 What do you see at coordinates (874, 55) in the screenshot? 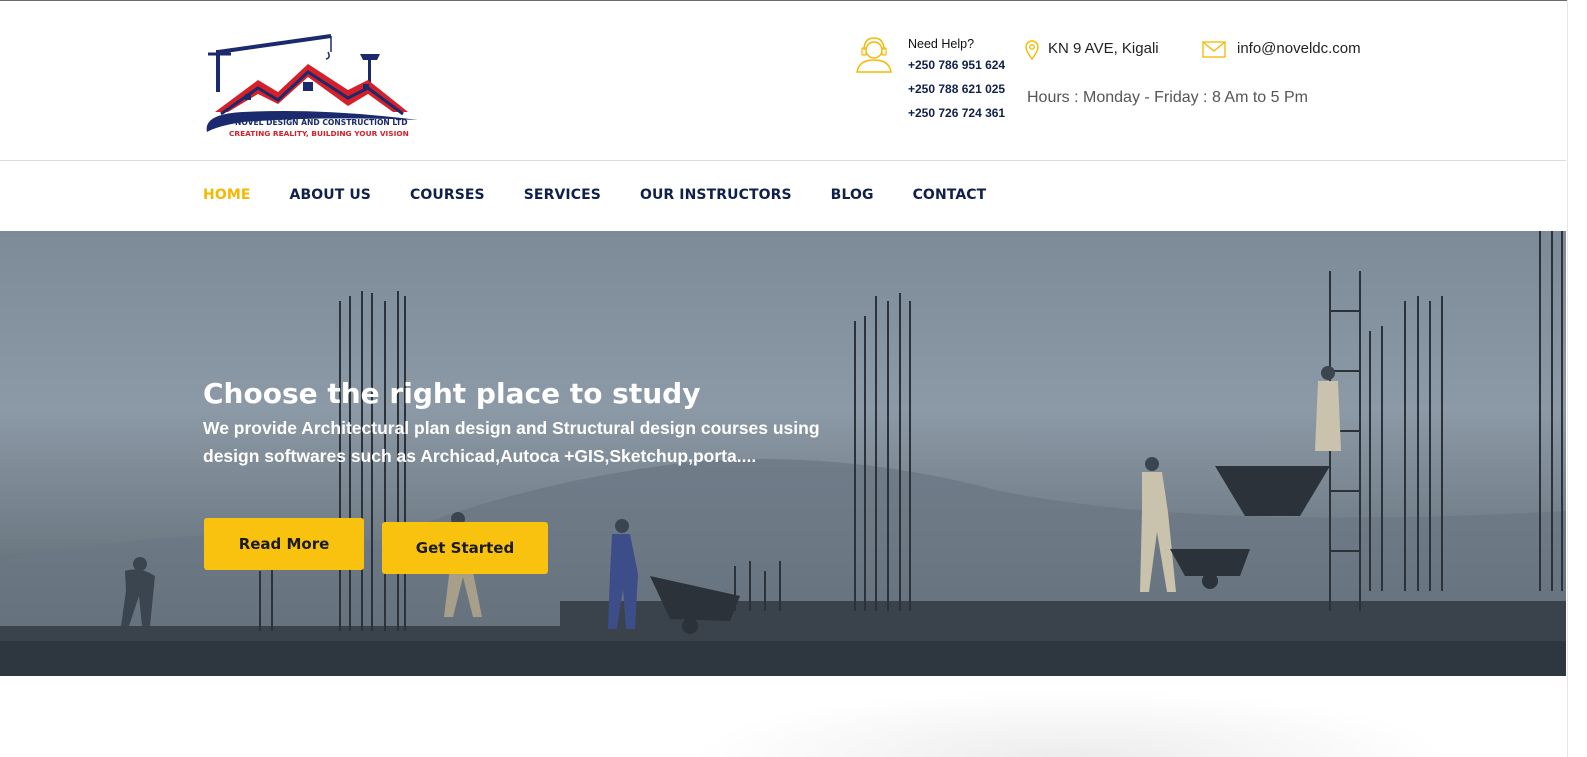
I see `headset-icon` at bounding box center [874, 55].